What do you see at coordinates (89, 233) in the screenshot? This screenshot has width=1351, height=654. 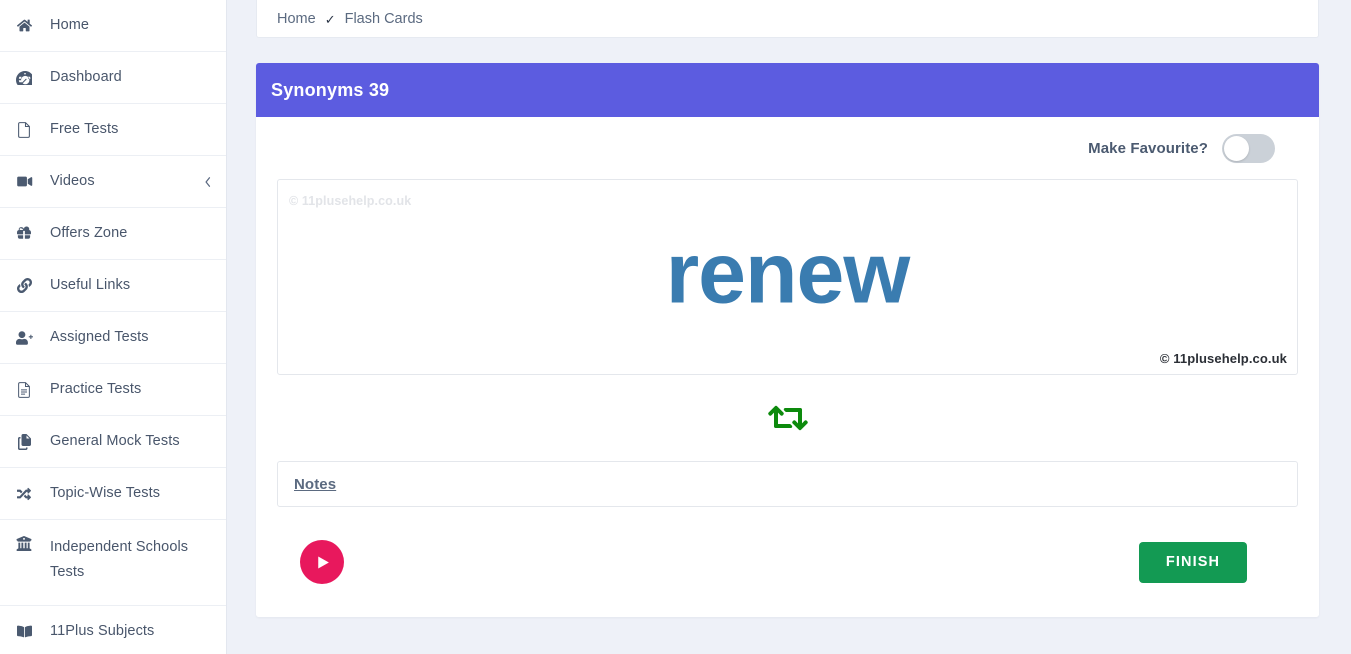 I see `sidebar-item-label: Offers Zone` at bounding box center [89, 233].